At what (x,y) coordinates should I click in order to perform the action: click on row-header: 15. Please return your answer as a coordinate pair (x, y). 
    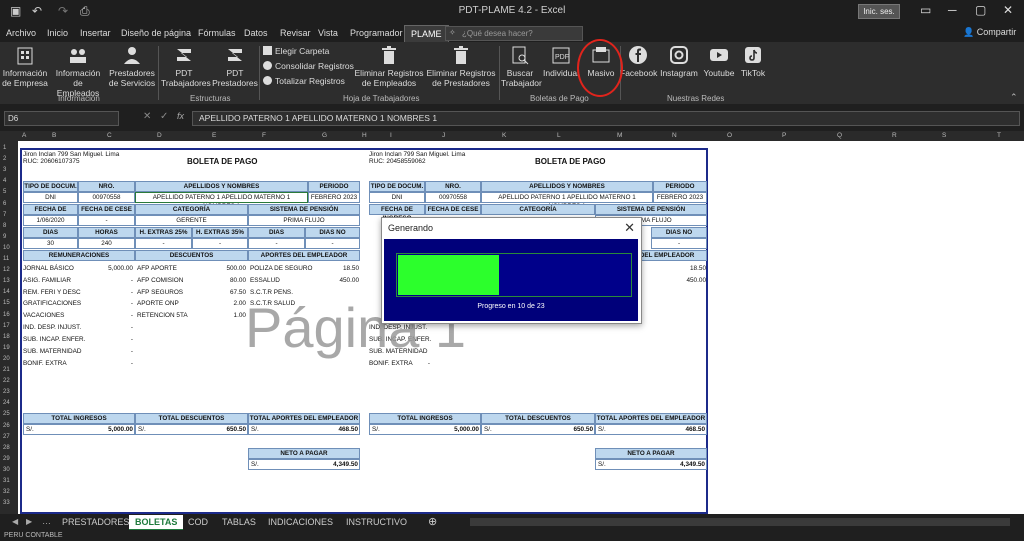
    Looking at the image, I should click on (6, 303).